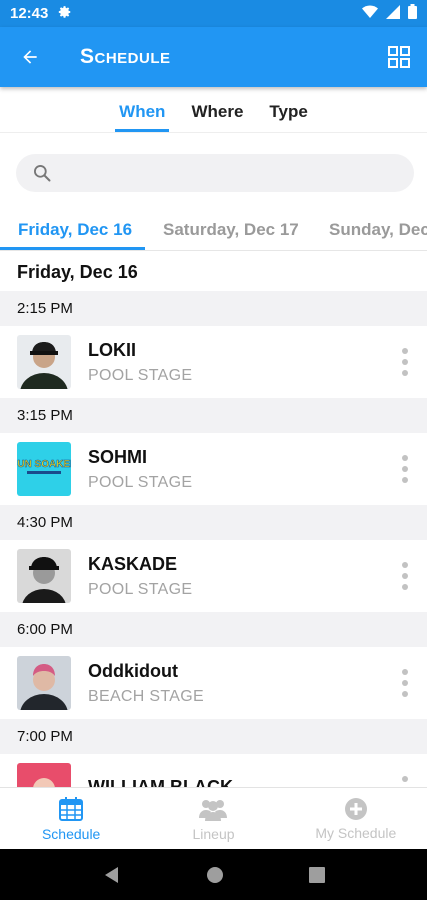 Image resolution: width=427 pixels, height=900 pixels. I want to click on battery-icon, so click(412, 13).